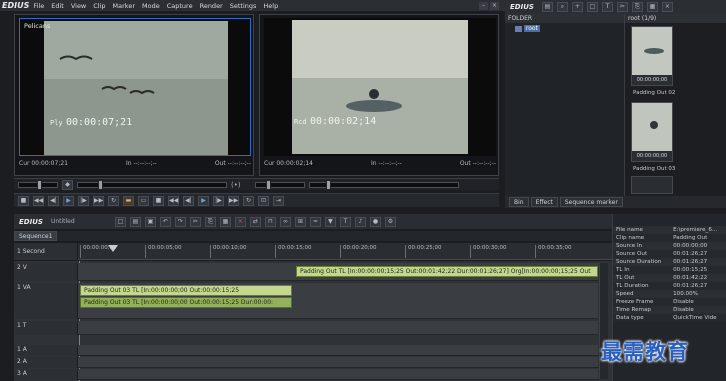 The image size is (726, 381). Describe the element at coordinates (562, 7) in the screenshot. I see `bin-search-icon: ⌕` at that location.